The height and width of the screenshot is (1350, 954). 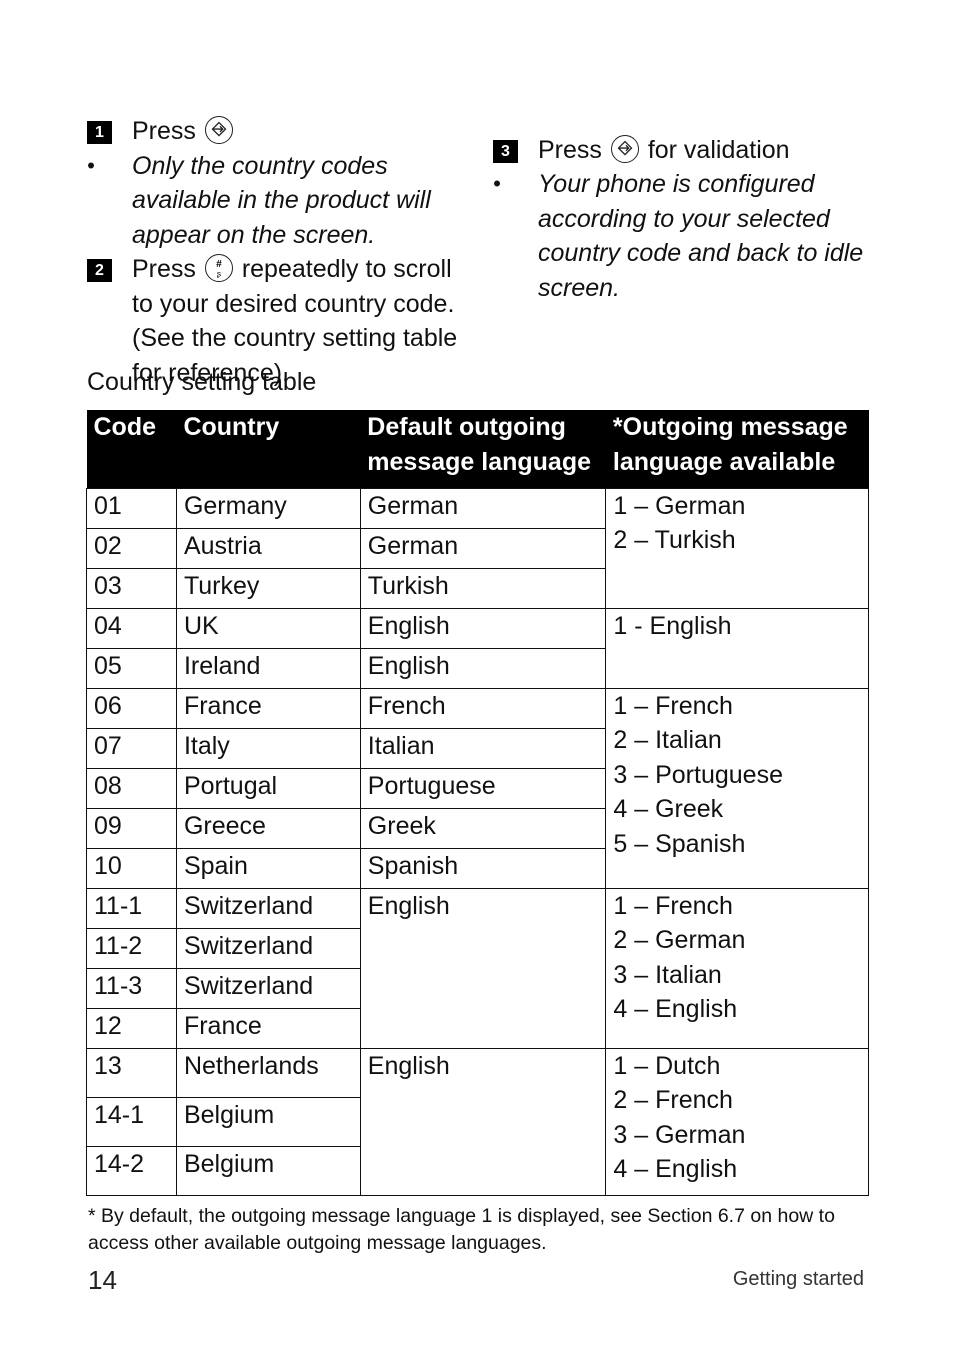 I want to click on cell-code: 06, so click(x=131, y=708).